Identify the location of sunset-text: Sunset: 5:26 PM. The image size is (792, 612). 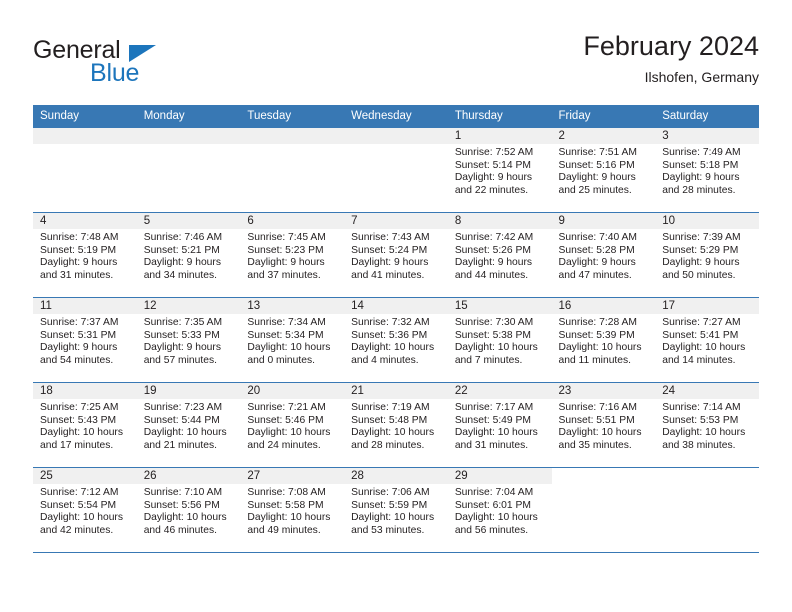
(492, 250).